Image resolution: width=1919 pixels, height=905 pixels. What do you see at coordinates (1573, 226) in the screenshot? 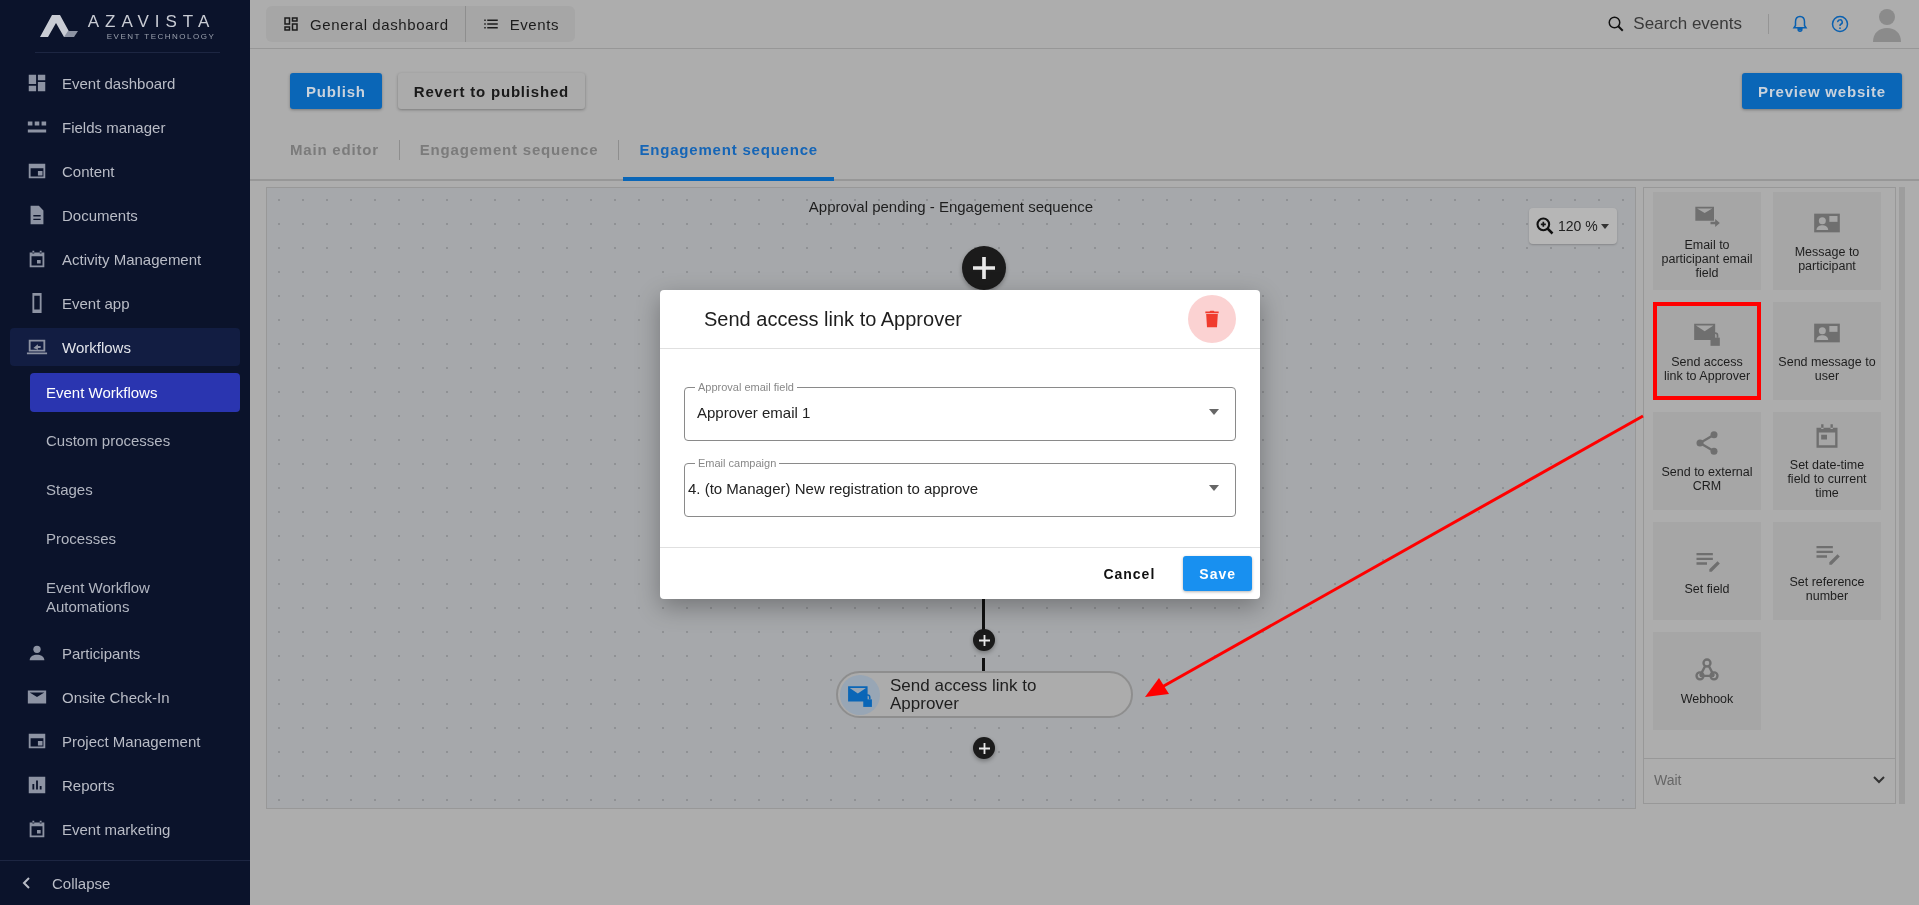
I see `zoom-dropdown: 120 %` at bounding box center [1573, 226].